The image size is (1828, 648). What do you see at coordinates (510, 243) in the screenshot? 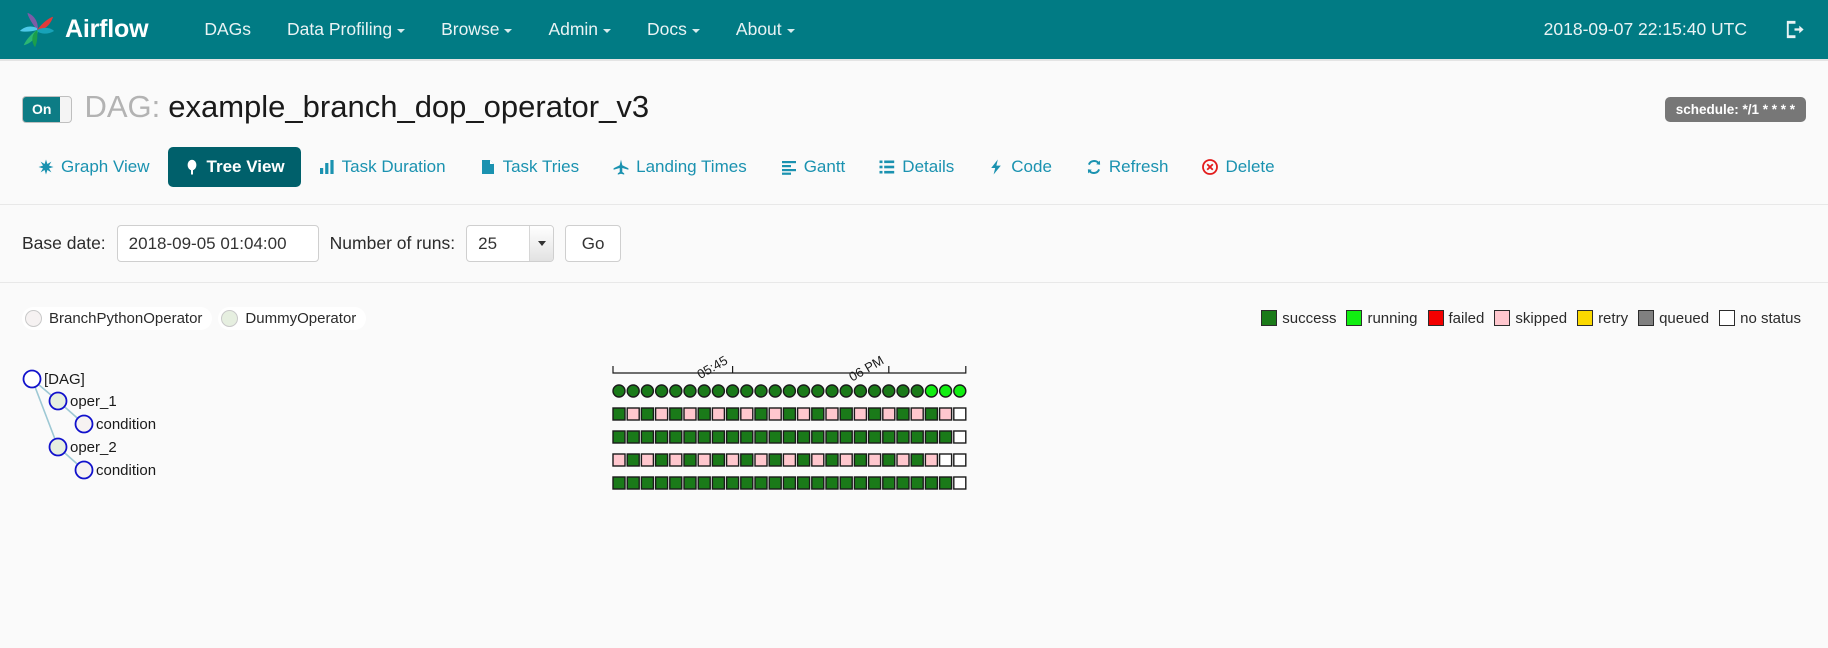
I see `number-of-runs-select: 25` at bounding box center [510, 243].